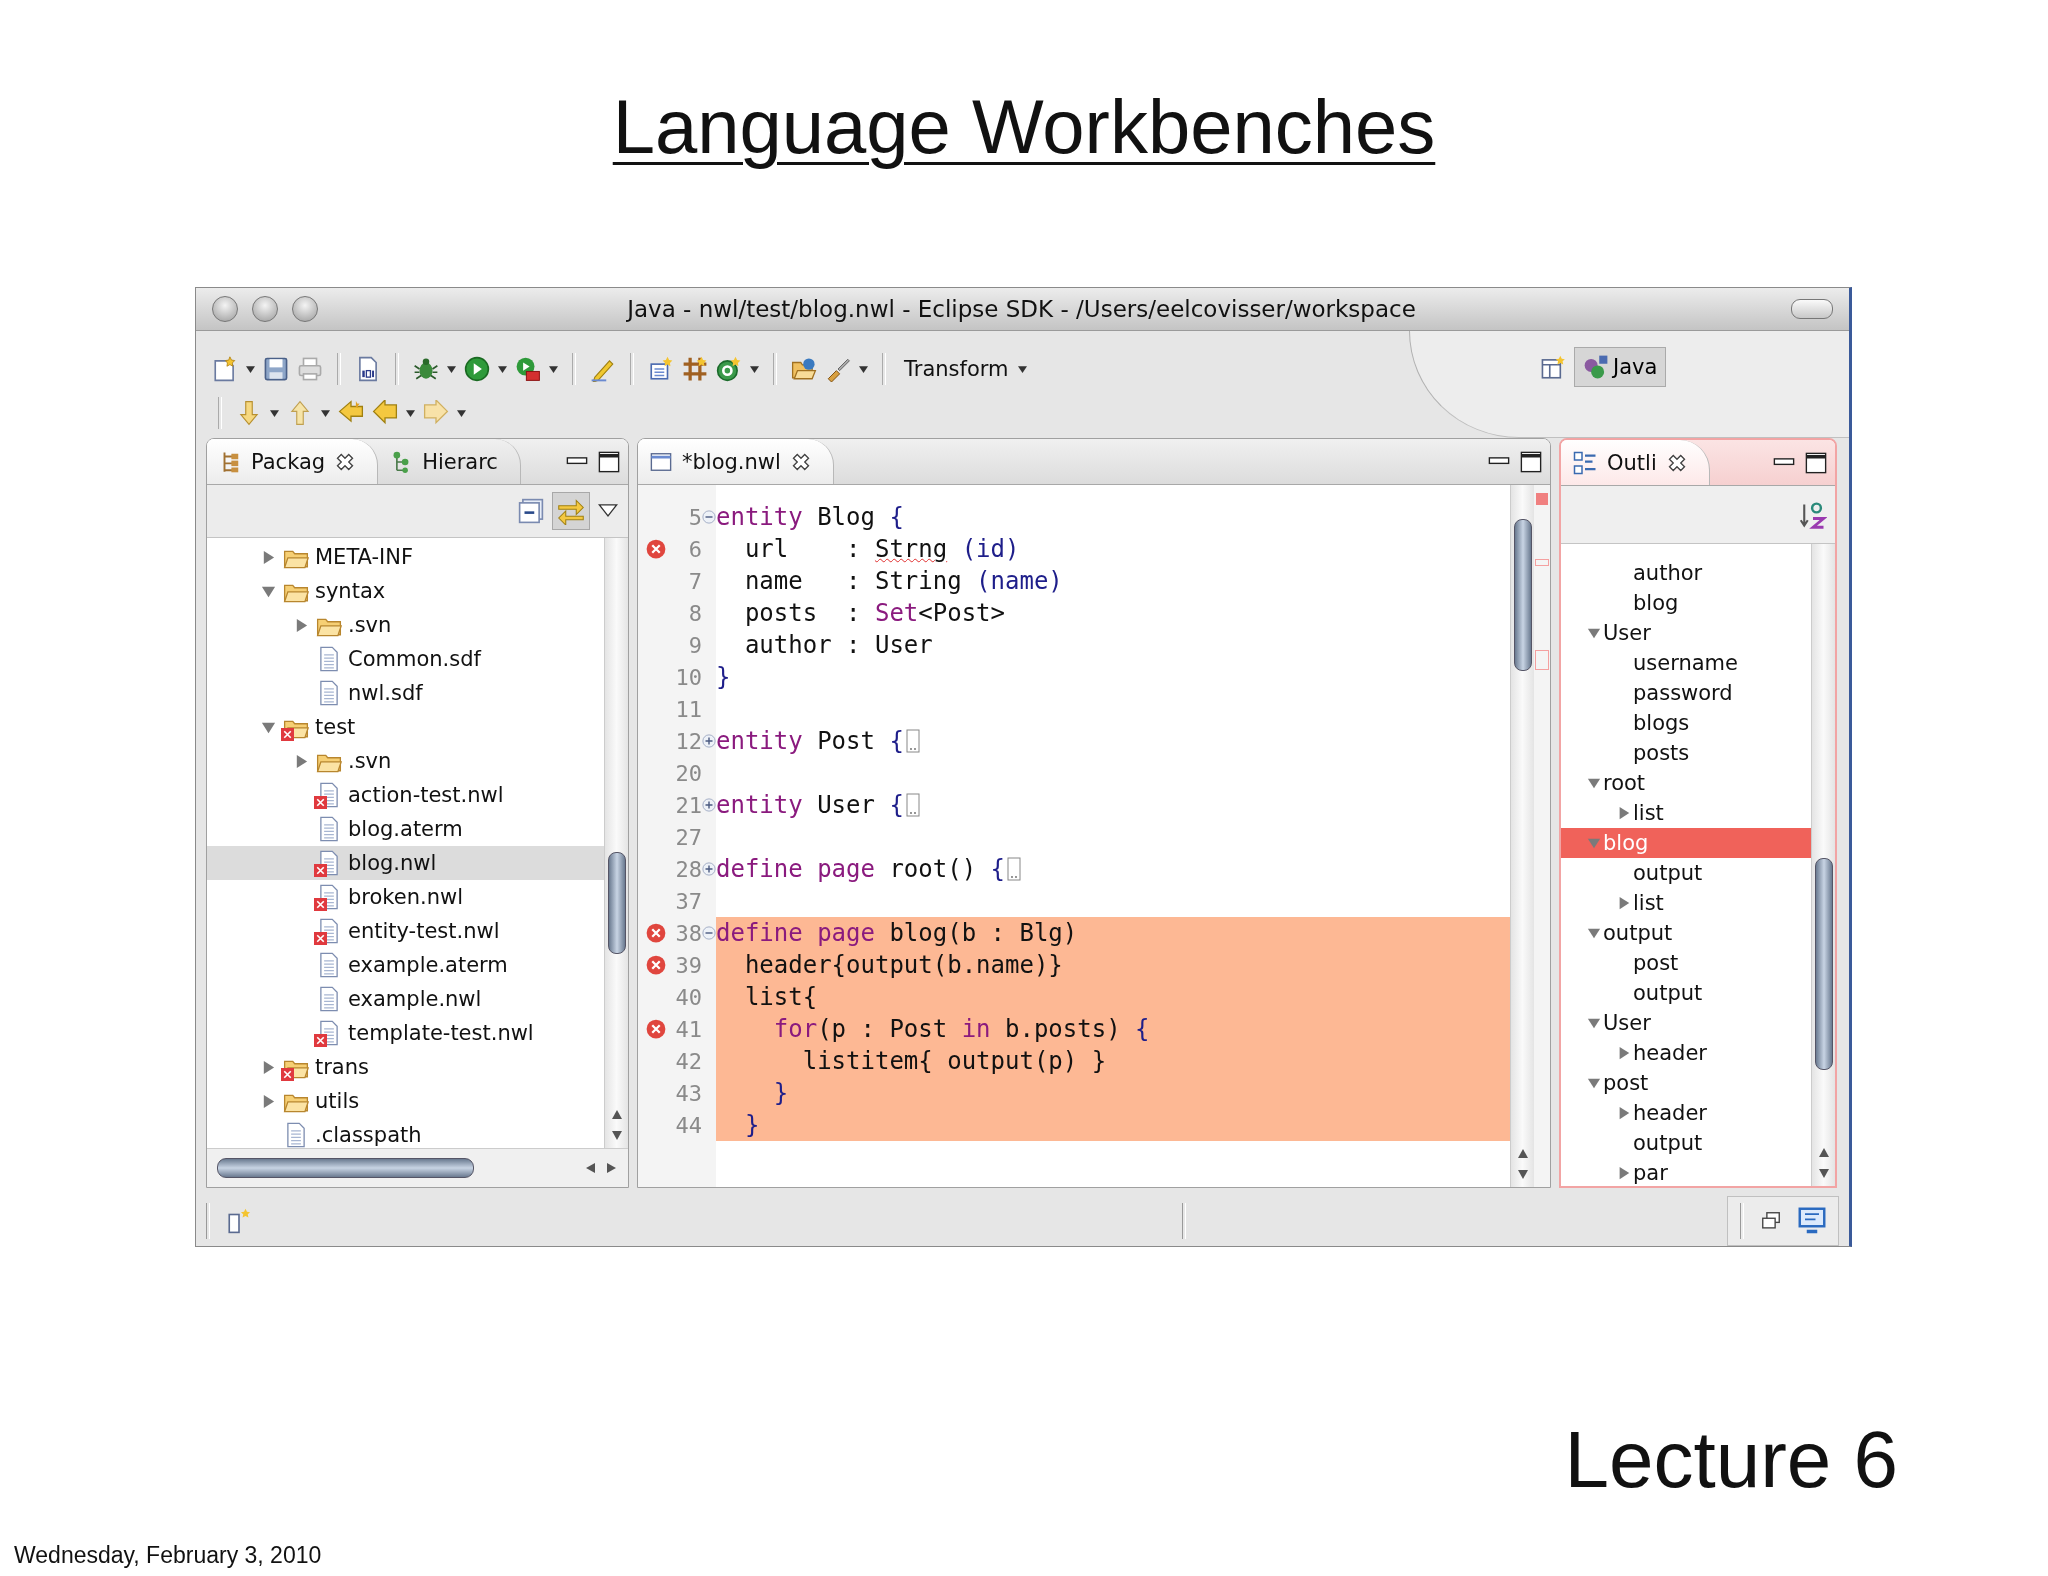 The image size is (2048, 1576). What do you see at coordinates (293, 461) in the screenshot?
I see `view-tab: Packag` at bounding box center [293, 461].